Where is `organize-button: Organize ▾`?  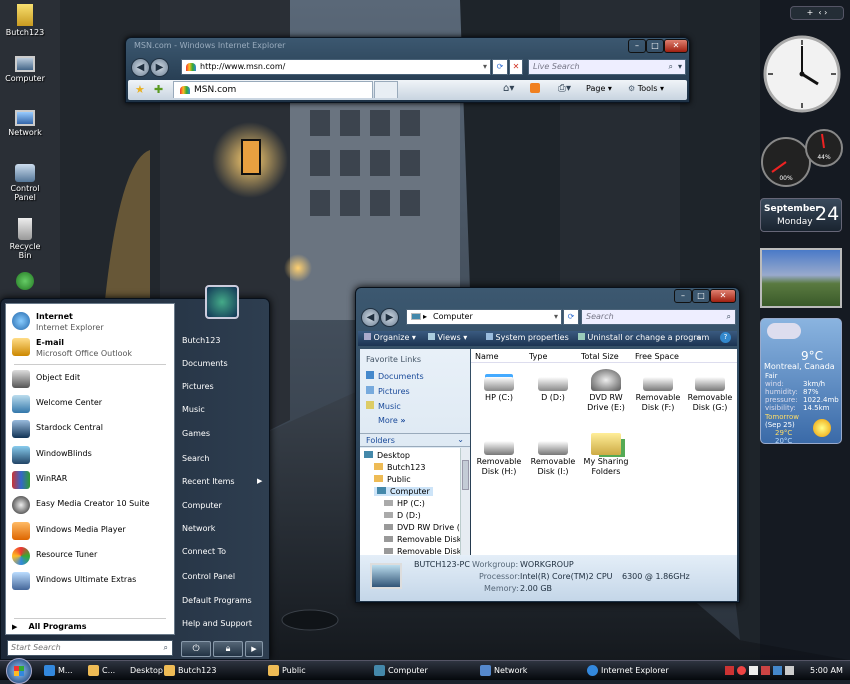
organize-button: Organize ▾ is located at coordinates (390, 337).